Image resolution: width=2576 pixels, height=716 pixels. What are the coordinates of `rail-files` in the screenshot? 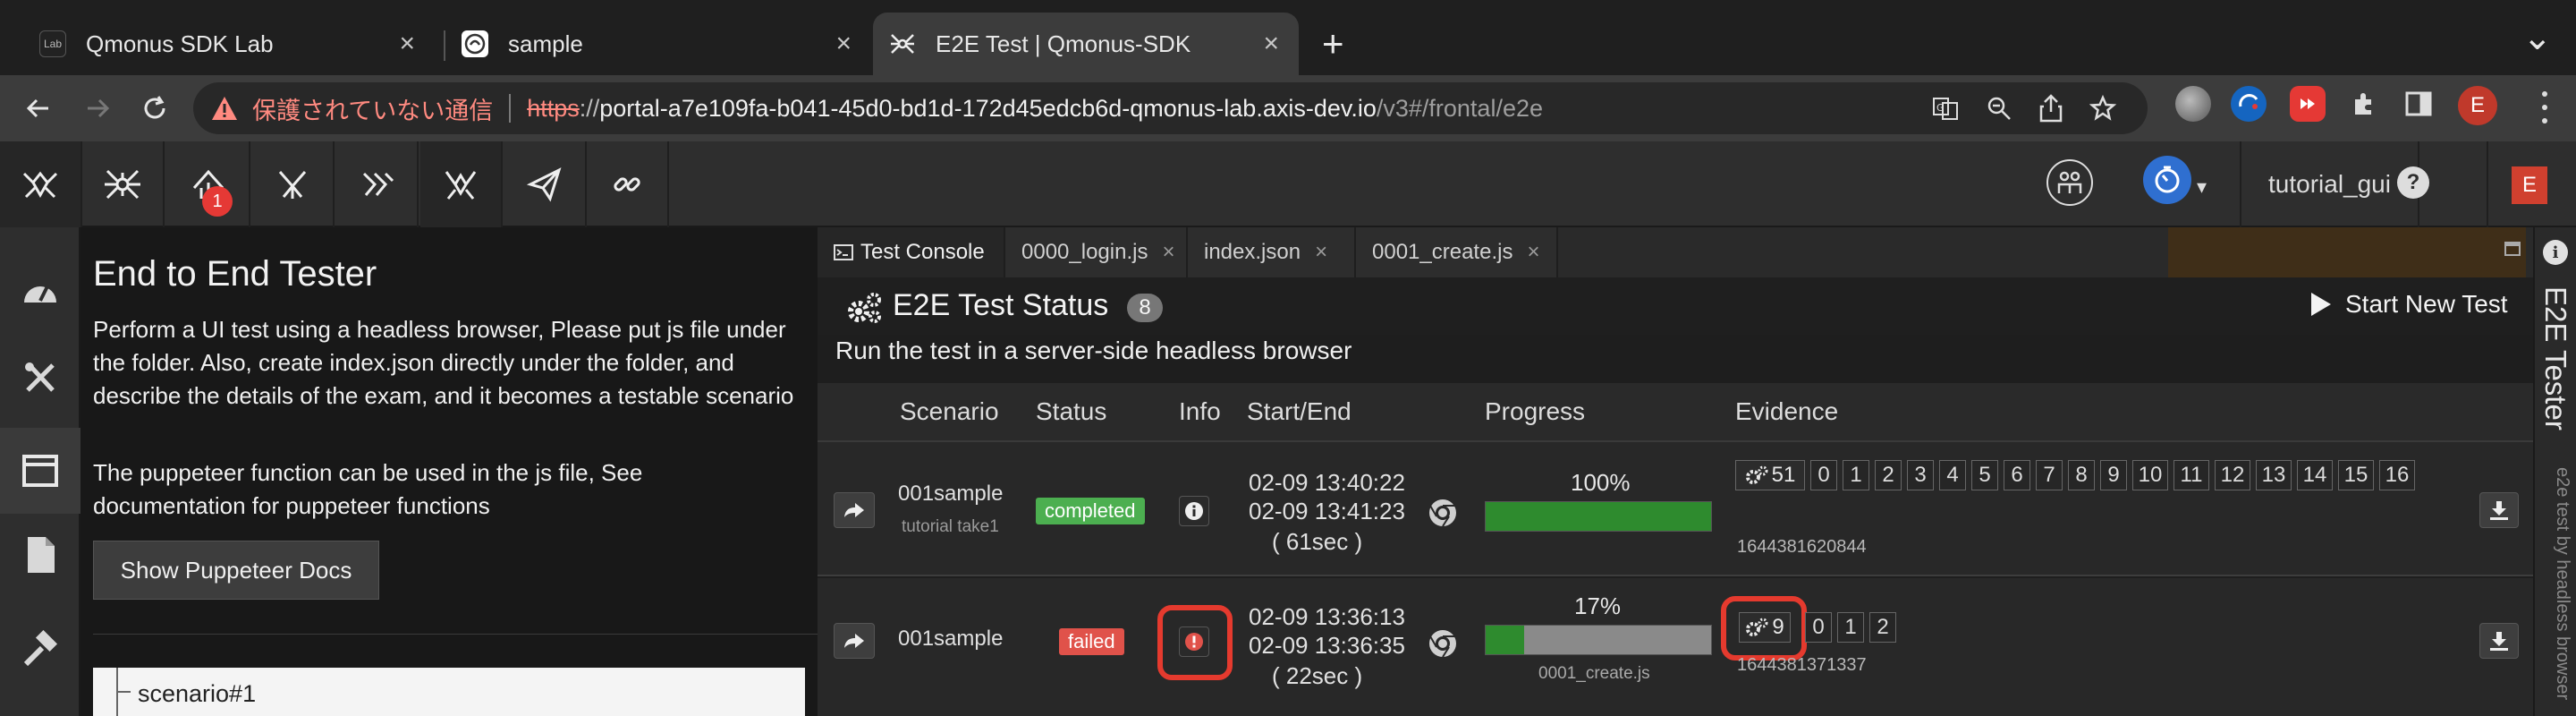 It's located at (40, 555).